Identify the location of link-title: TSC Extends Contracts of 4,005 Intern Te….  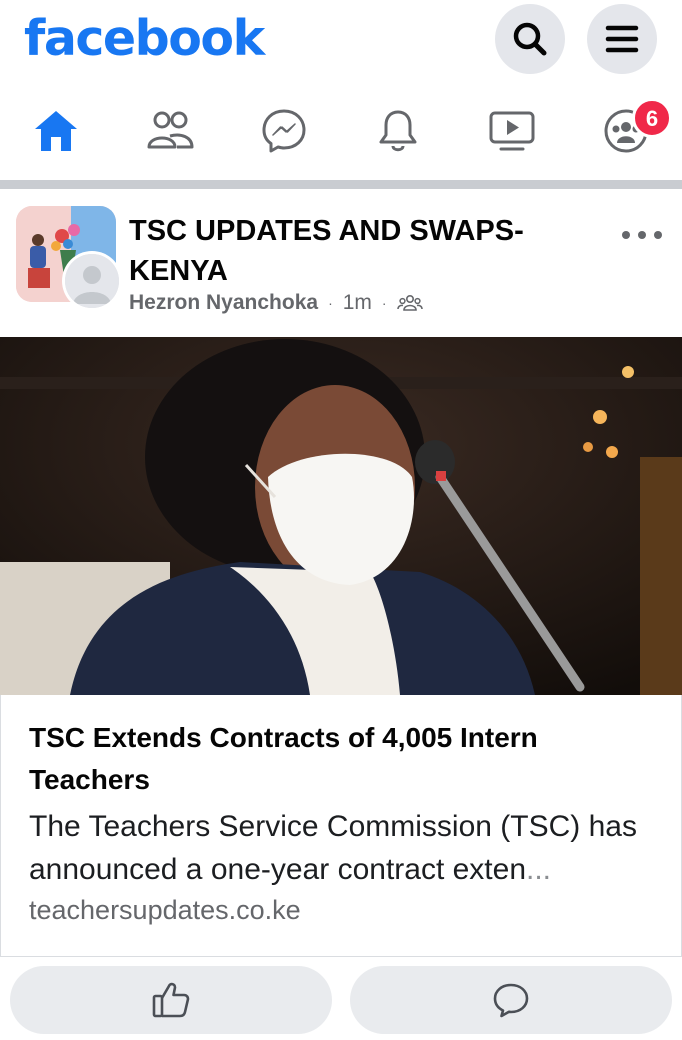
(339, 759).